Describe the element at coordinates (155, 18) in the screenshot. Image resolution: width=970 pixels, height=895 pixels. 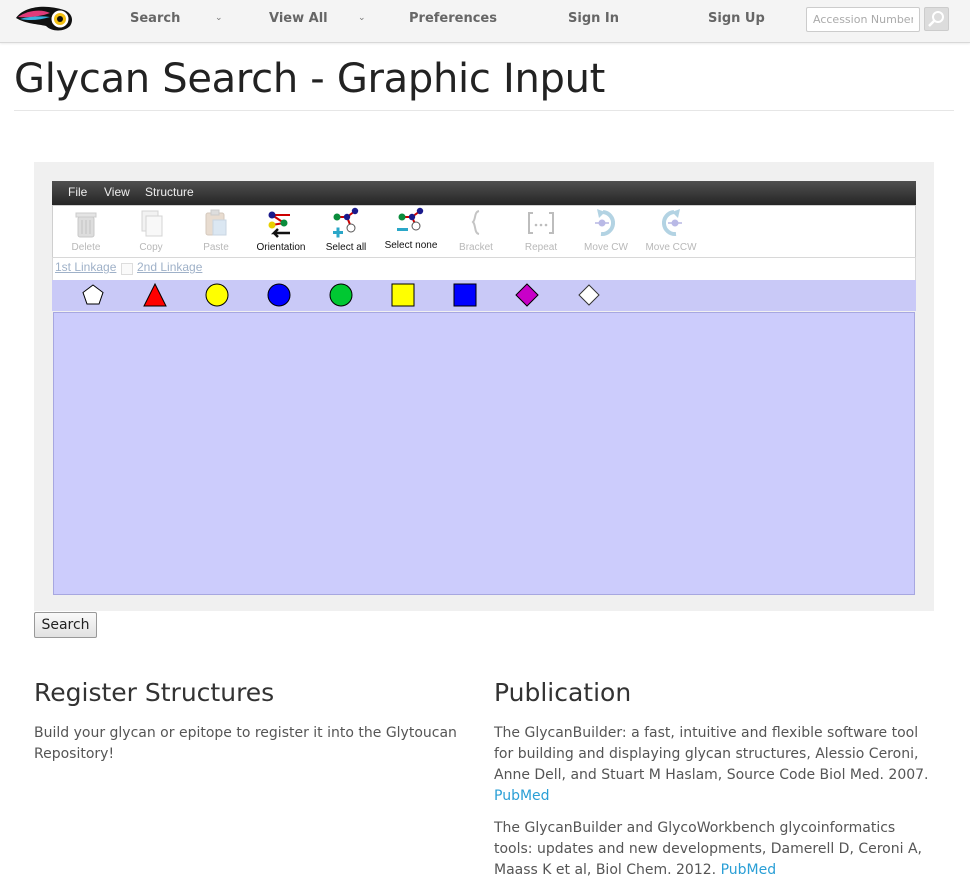
I see `nav-search: Search` at that location.